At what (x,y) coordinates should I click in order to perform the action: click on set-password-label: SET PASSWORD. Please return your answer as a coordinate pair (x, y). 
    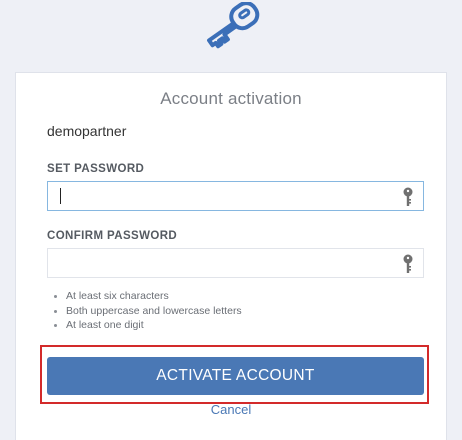
    Looking at the image, I should click on (96, 169).